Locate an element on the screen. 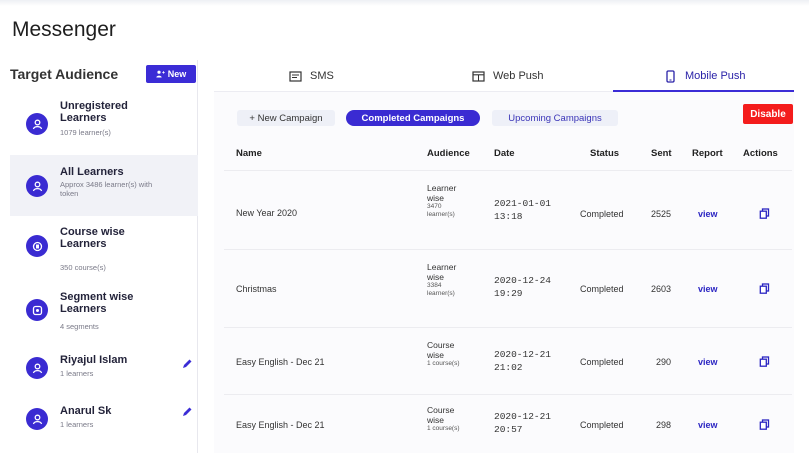 Image resolution: width=809 pixels, height=453 pixels. tab-label: SMS is located at coordinates (322, 76).